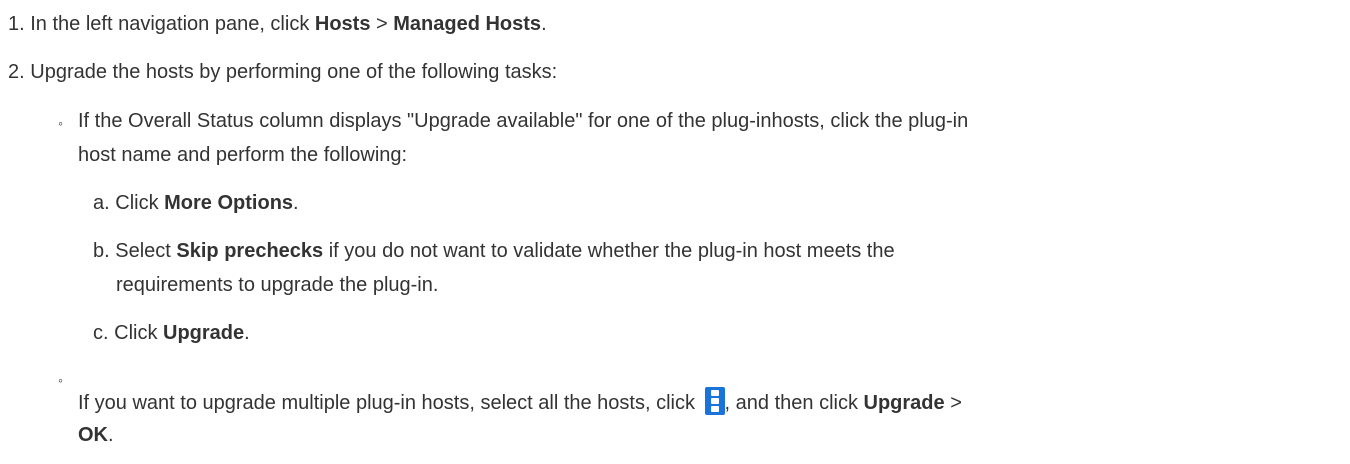 The height and width of the screenshot is (464, 1350). I want to click on step-number: 1., so click(16, 24).